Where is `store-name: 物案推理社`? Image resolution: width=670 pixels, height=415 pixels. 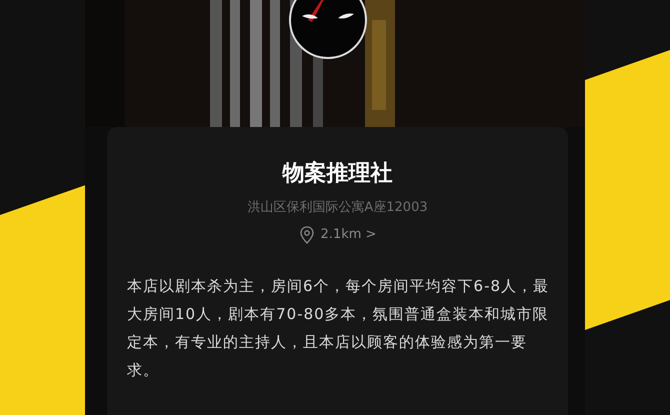 store-name: 物案推理社 is located at coordinates (337, 174).